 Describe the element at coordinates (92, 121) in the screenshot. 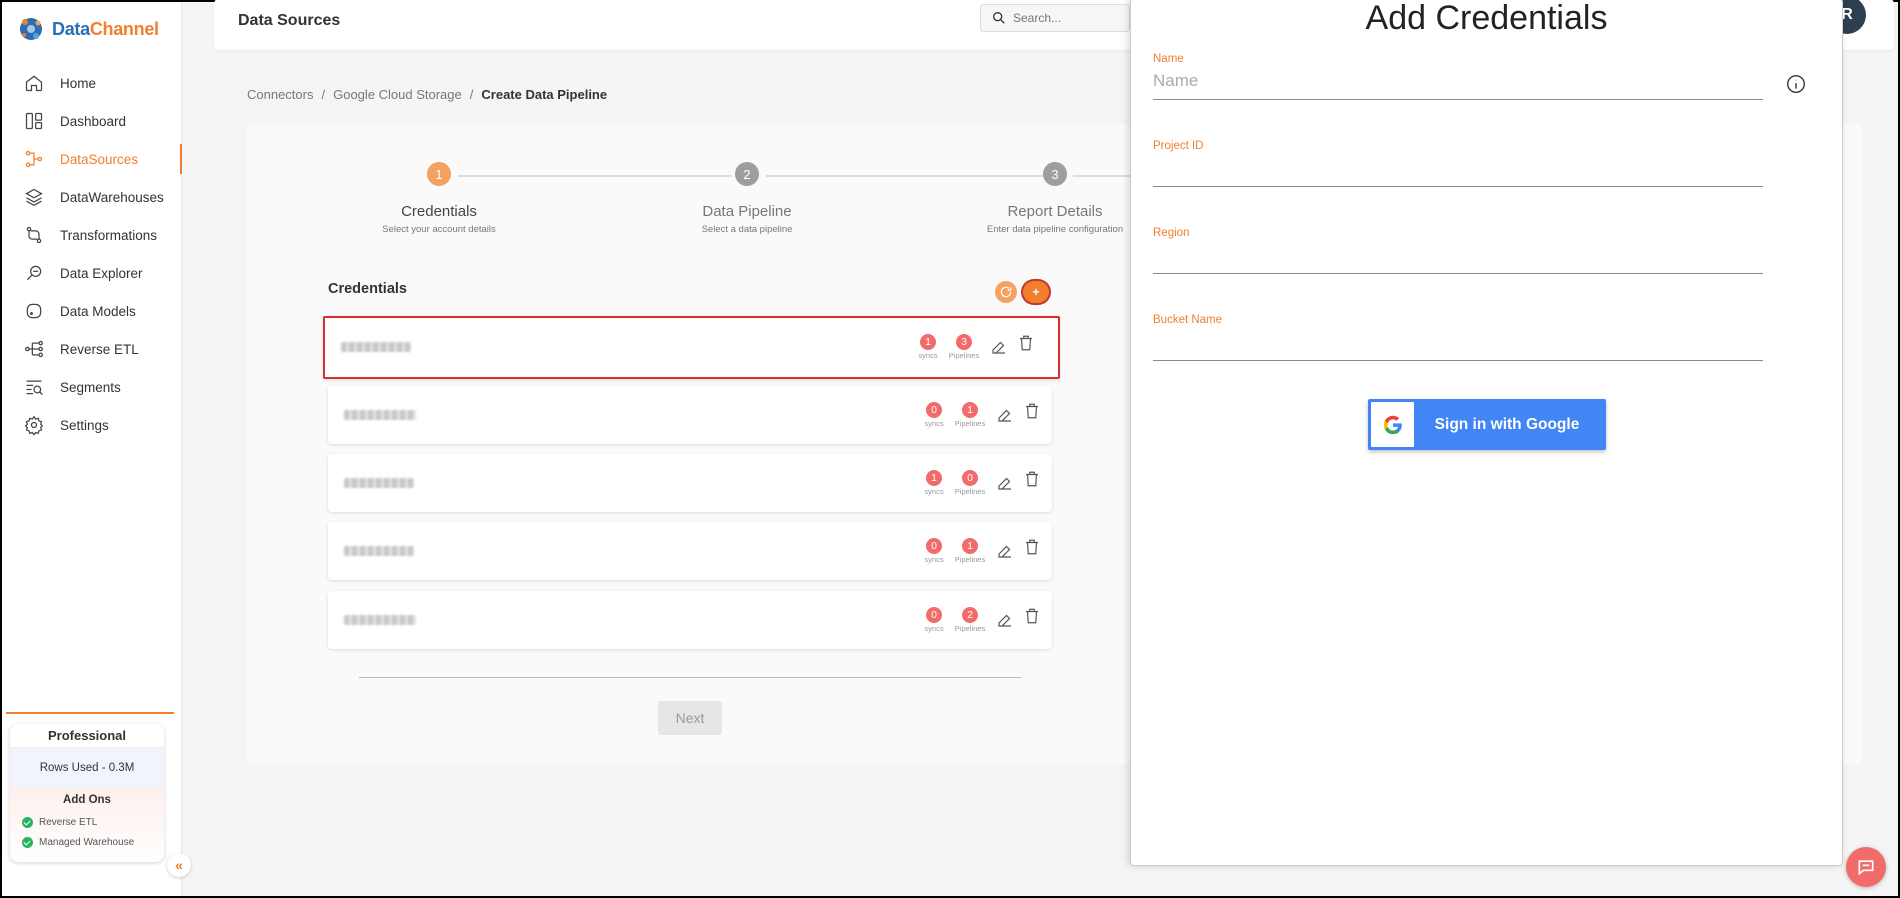

I see `sidebar-item-dashboard: Dashboard` at that location.